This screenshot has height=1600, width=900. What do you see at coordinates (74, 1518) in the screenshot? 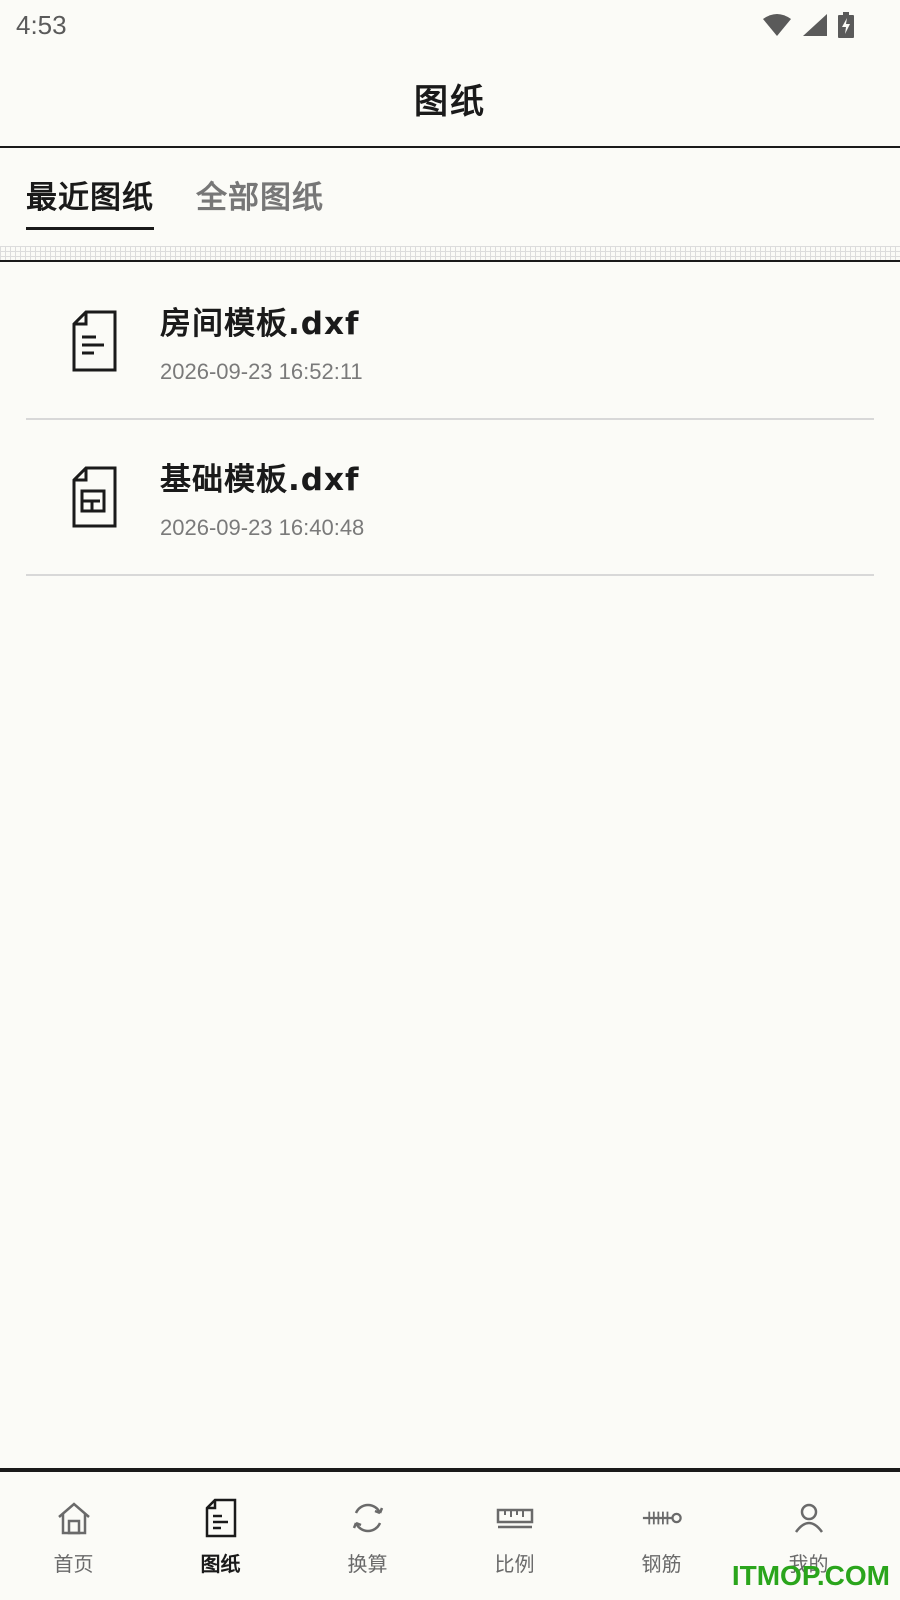
I see `home-icon` at bounding box center [74, 1518].